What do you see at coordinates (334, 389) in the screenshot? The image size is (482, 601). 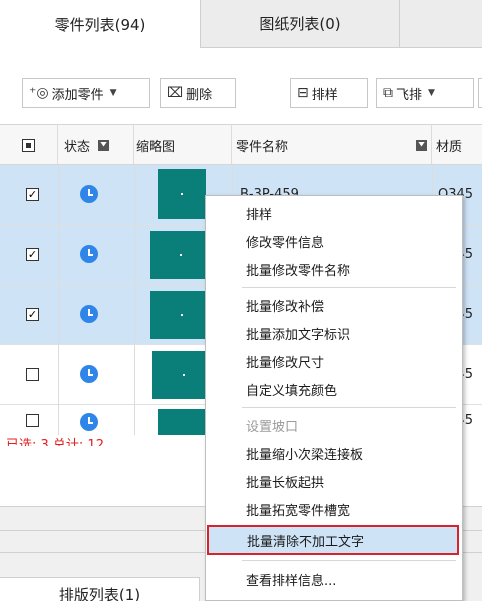 I see `menu-item-fill-color: 自定义填充颜色` at bounding box center [334, 389].